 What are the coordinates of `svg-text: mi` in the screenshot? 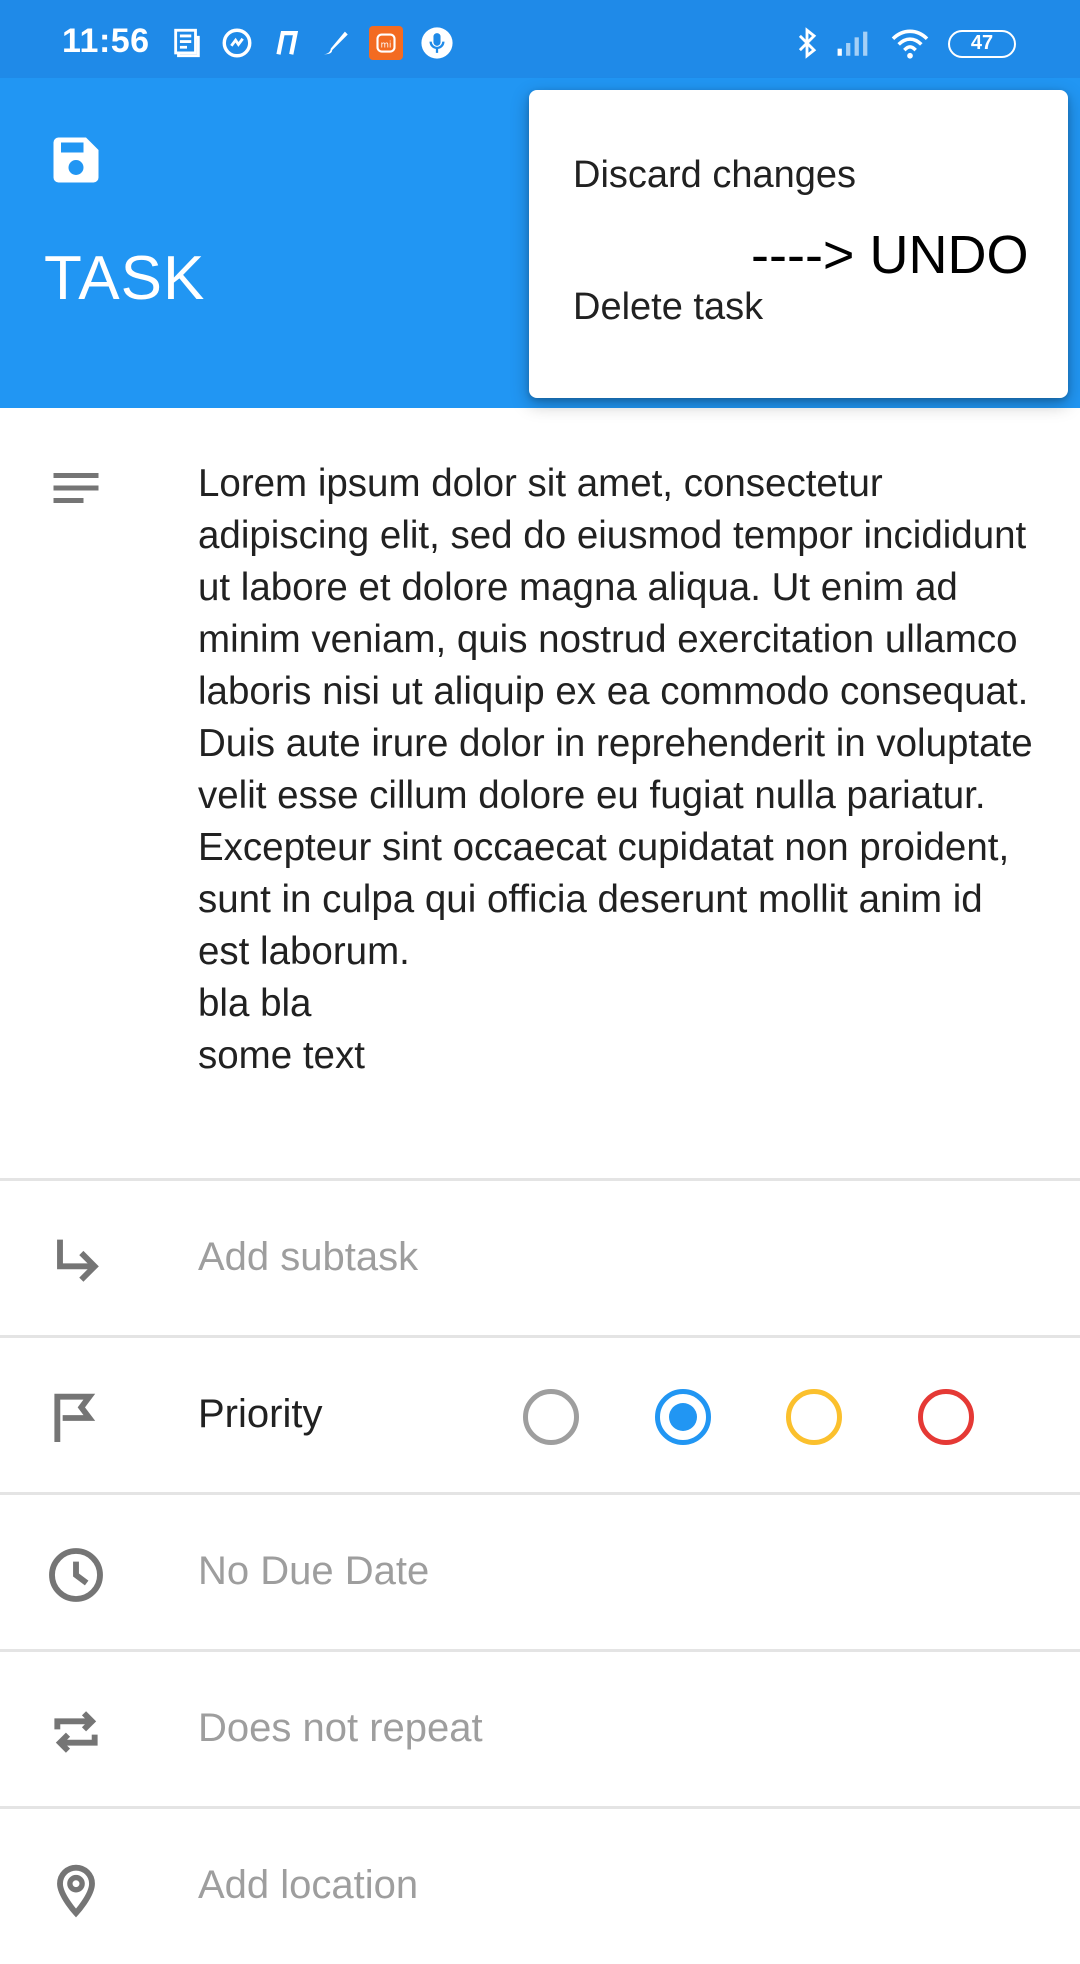 It's located at (386, 45).